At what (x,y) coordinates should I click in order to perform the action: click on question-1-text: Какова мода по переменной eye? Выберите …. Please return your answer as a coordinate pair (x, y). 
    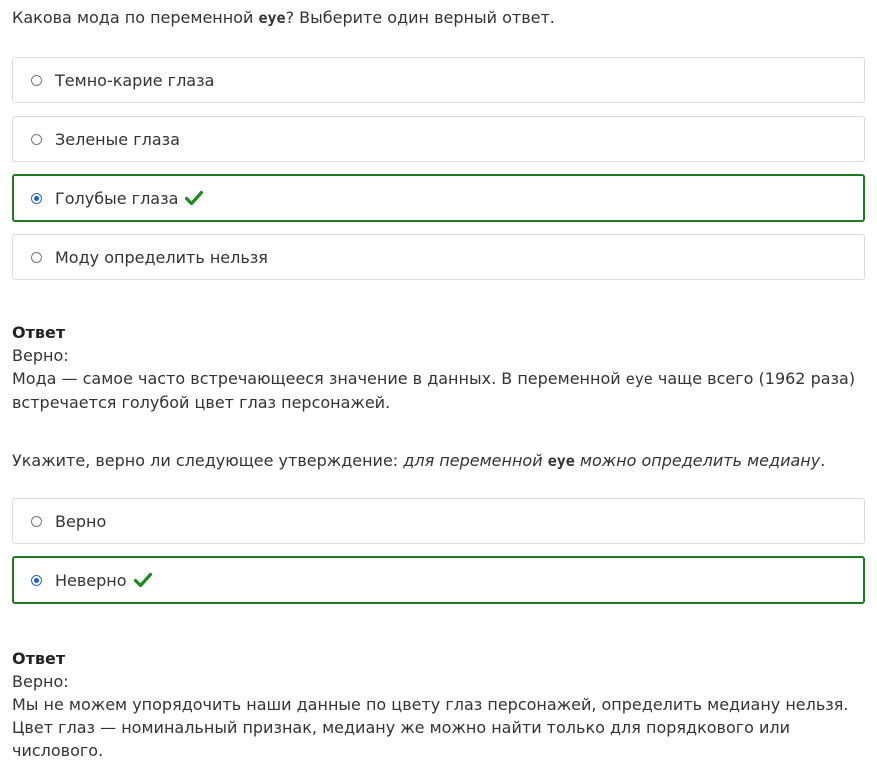
    Looking at the image, I should click on (283, 17).